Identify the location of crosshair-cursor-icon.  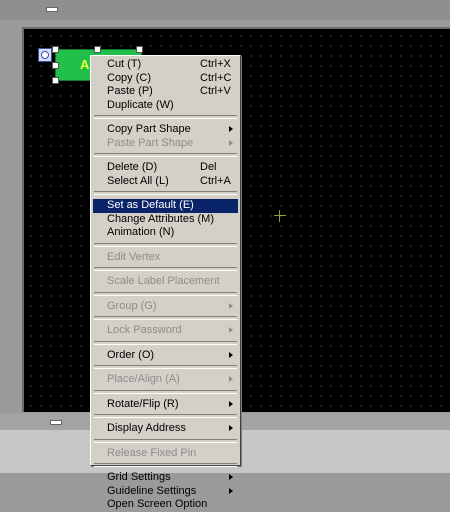
(280, 216).